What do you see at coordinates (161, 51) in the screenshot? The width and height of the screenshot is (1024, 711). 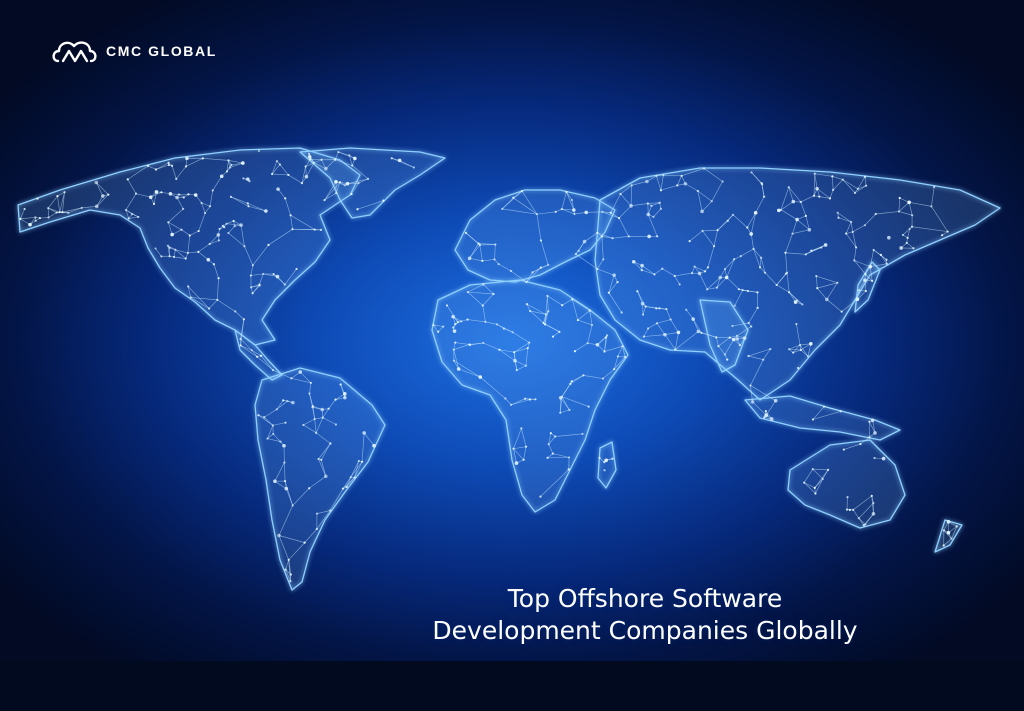 I see `brand-name: CMC GLOBAL` at bounding box center [161, 51].